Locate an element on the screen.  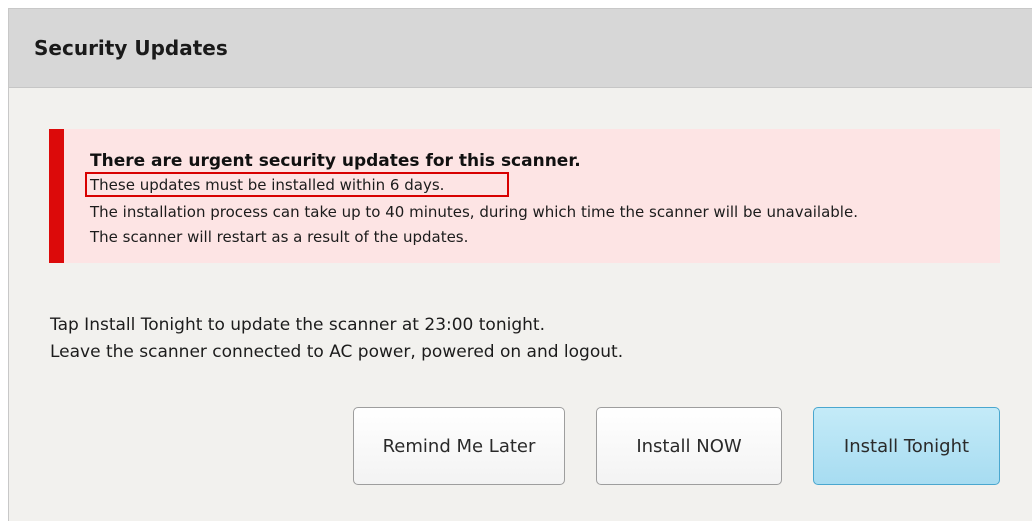
dialog-title: Security Updates is located at coordinates (131, 48).